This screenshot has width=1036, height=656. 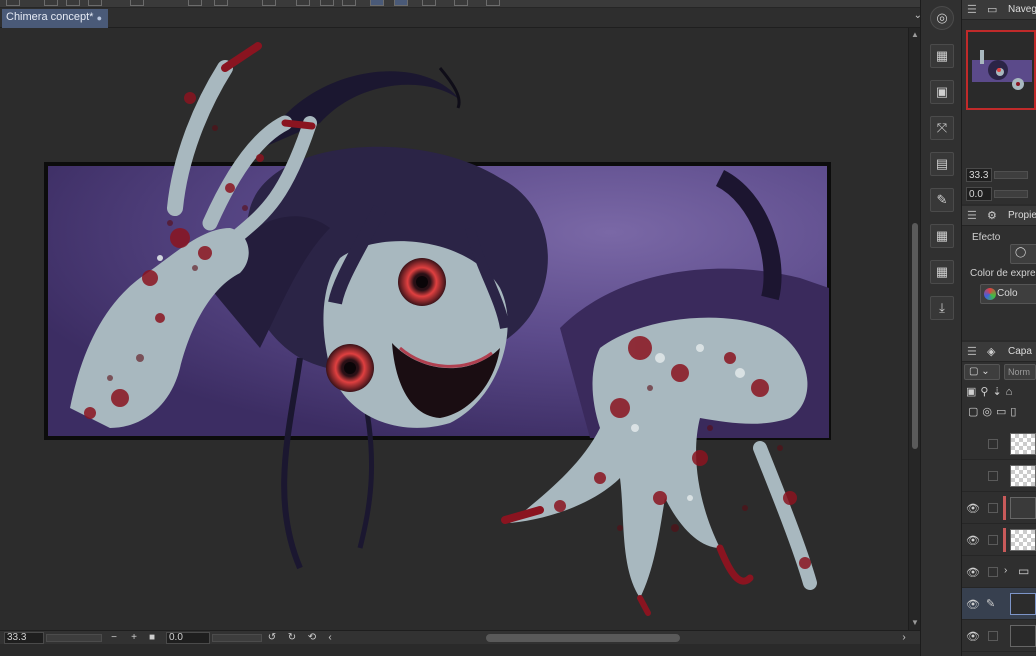 I want to click on effect-label: Efecto, so click(x=986, y=237).